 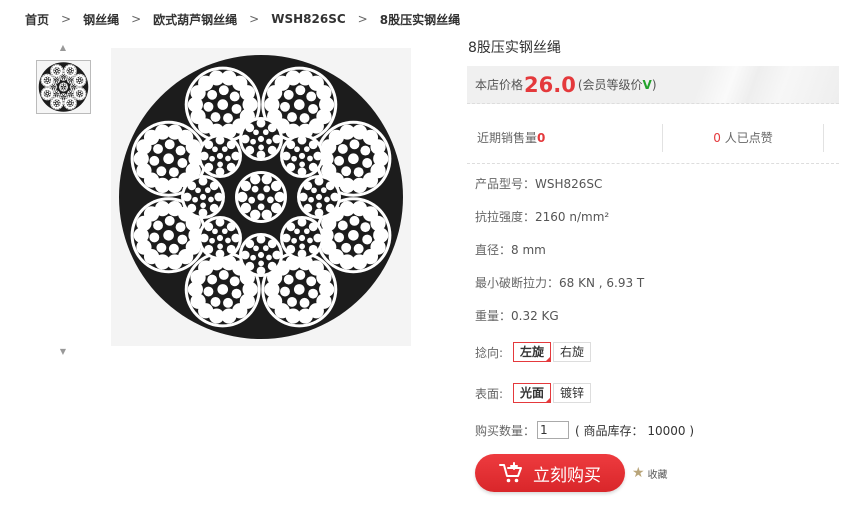 What do you see at coordinates (505, 430) in the screenshot?
I see `quantity-label: 购买数量：` at bounding box center [505, 430].